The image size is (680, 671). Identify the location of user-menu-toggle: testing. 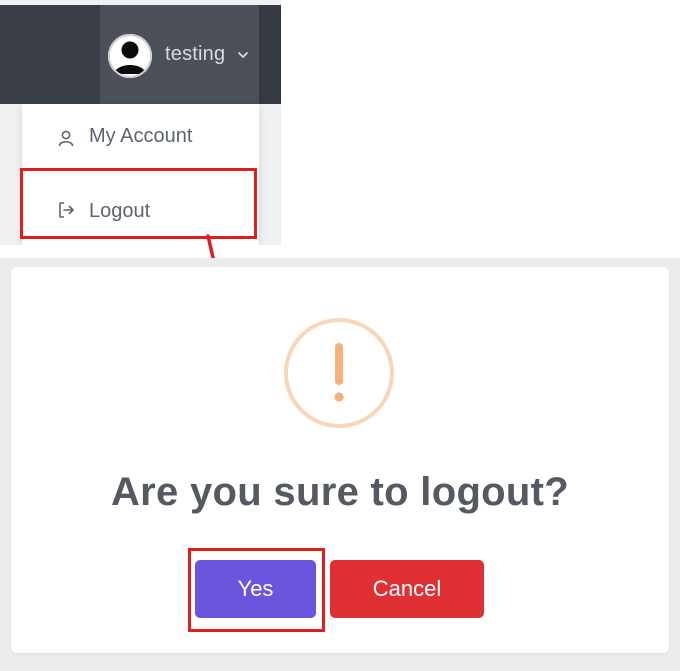
(179, 54).